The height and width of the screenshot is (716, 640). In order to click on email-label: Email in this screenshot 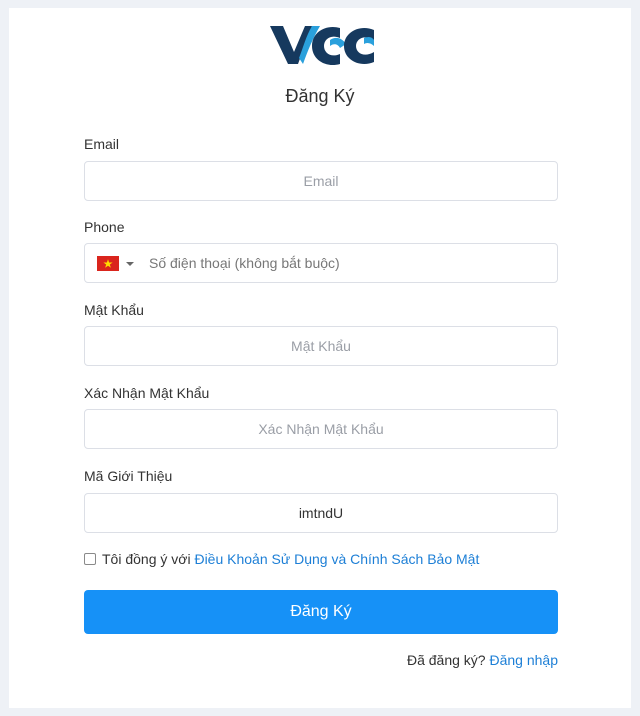, I will do `click(102, 144)`.